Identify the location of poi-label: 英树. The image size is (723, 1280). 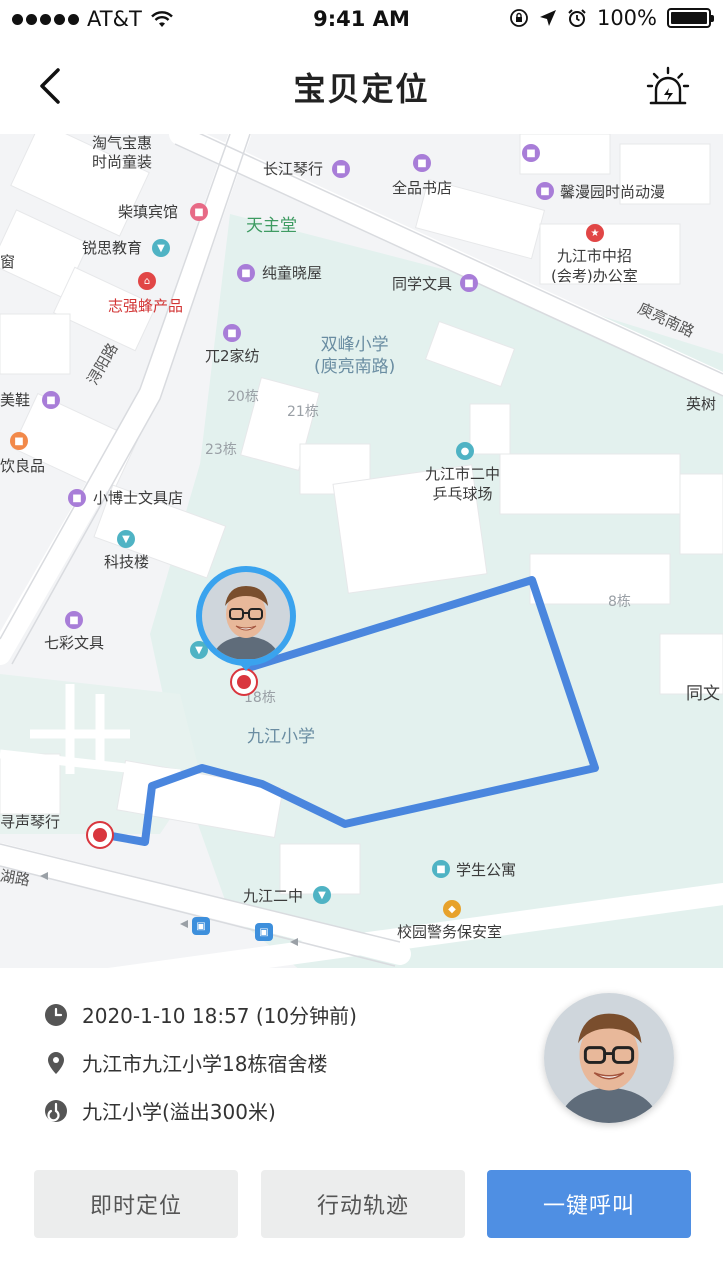
(701, 404).